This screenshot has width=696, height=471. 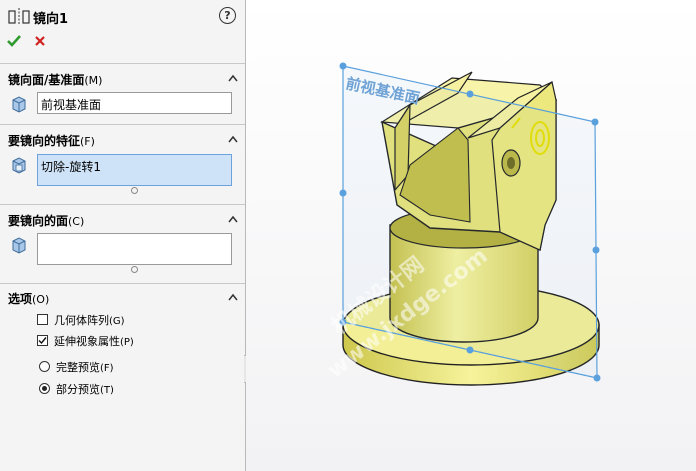 What do you see at coordinates (134, 170) in the screenshot?
I see `features-to-mirror-list: 切除-旋转1` at bounding box center [134, 170].